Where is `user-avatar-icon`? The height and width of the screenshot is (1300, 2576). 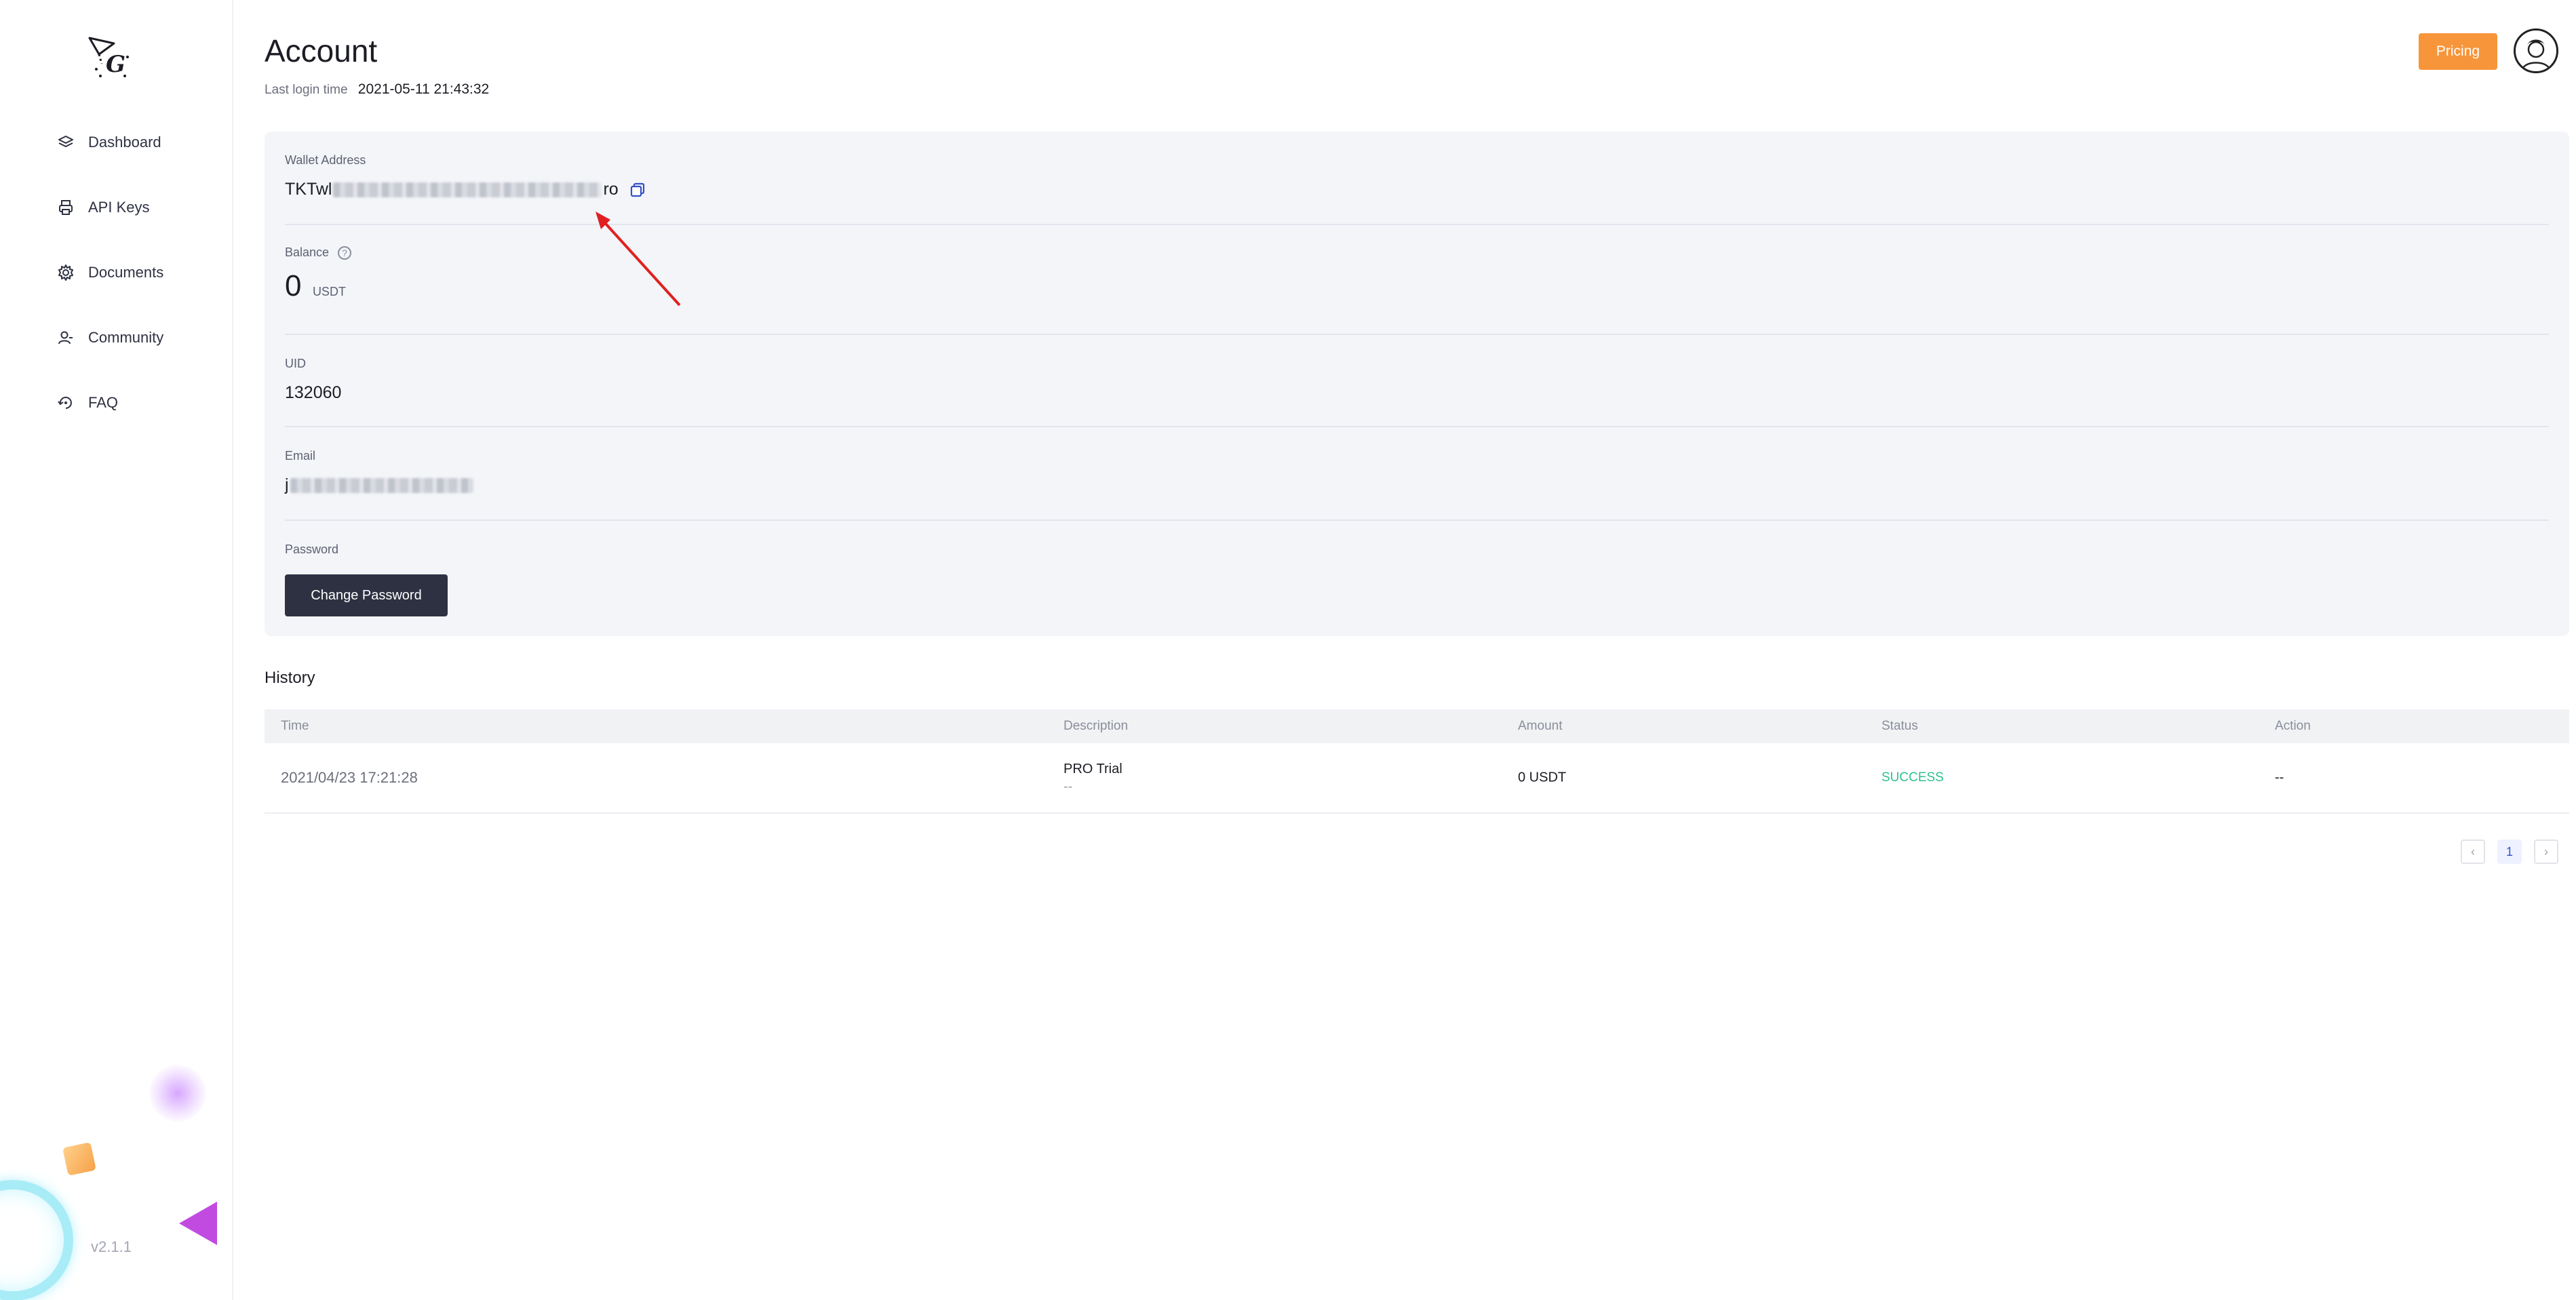 user-avatar-icon is located at coordinates (2536, 55).